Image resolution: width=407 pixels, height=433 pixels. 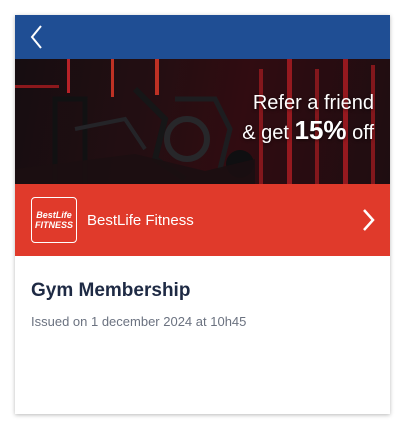 I want to click on issued-date: Issued on 1 december 2024 at 10h45, so click(x=139, y=321).